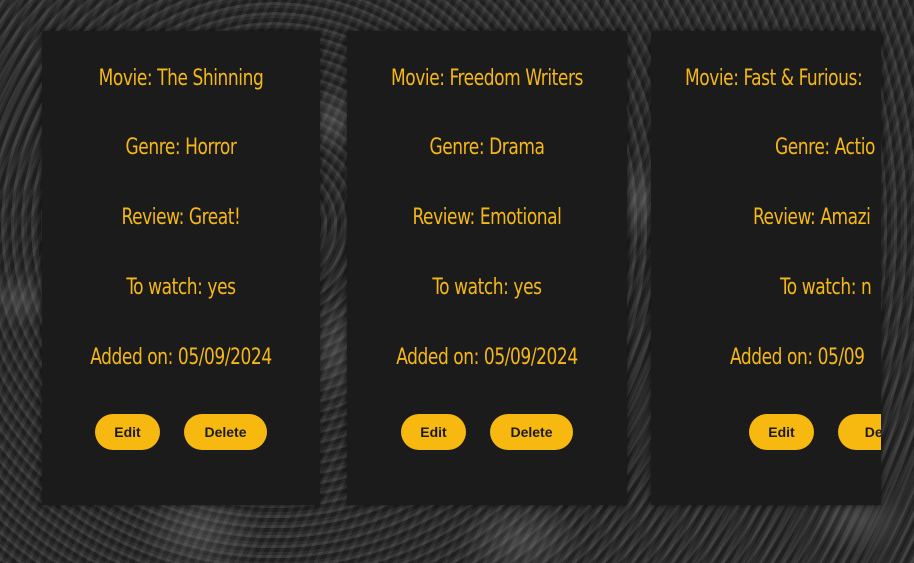  What do you see at coordinates (812, 217) in the screenshot?
I see `movie-review: Review: Amazi` at bounding box center [812, 217].